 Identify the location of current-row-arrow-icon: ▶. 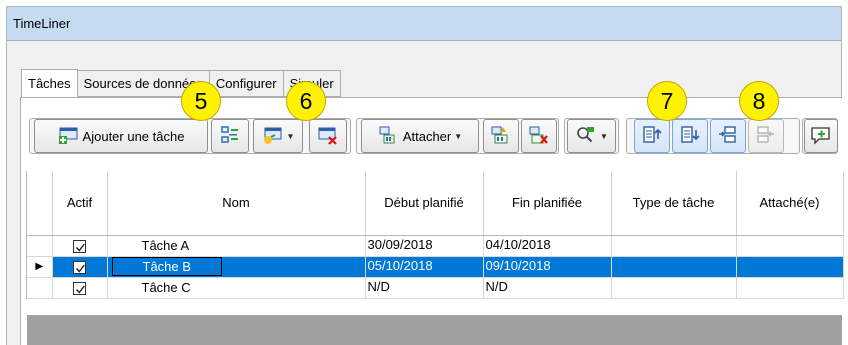
(39, 266).